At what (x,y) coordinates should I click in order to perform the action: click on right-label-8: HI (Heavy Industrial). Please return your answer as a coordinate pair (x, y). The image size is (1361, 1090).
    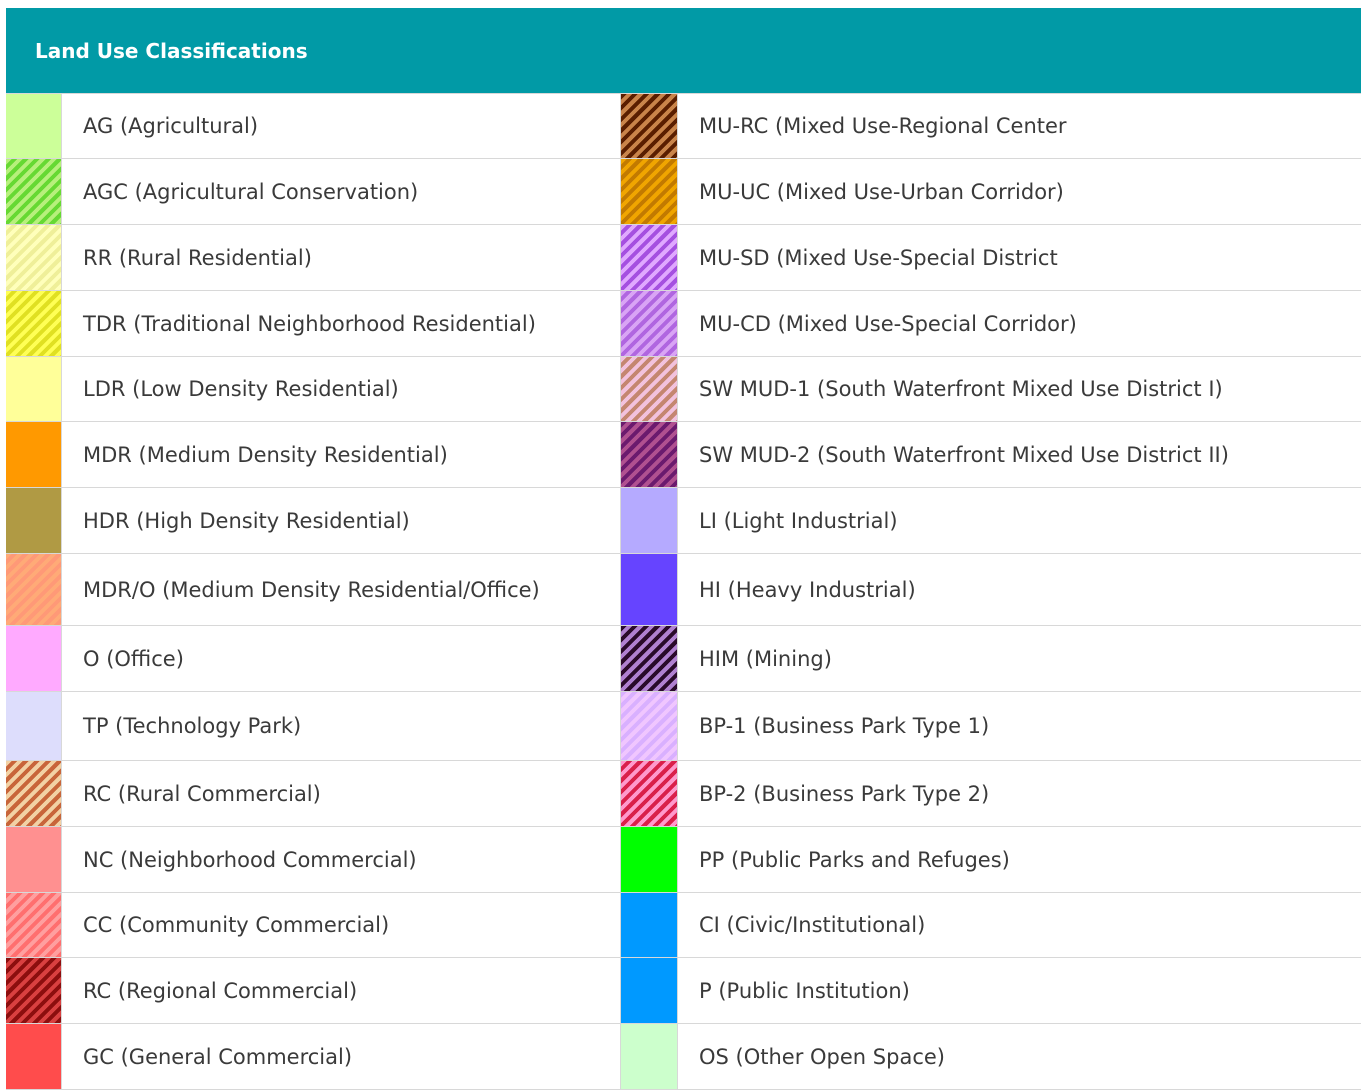
    Looking at the image, I should click on (1019, 590).